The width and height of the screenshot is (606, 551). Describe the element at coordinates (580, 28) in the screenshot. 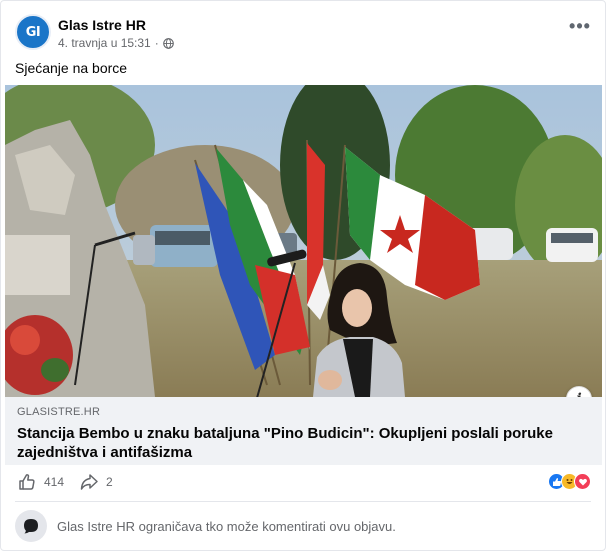

I see `more-options-icon: •••` at that location.